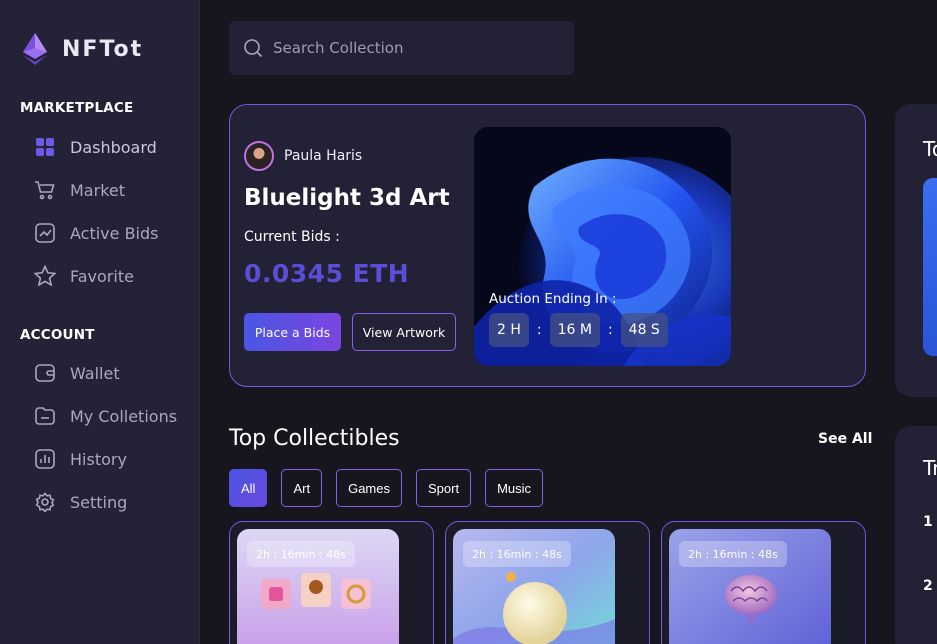  Describe the element at coordinates (323, 156) in the screenshot. I see `creator-name: Paula Haris` at that location.